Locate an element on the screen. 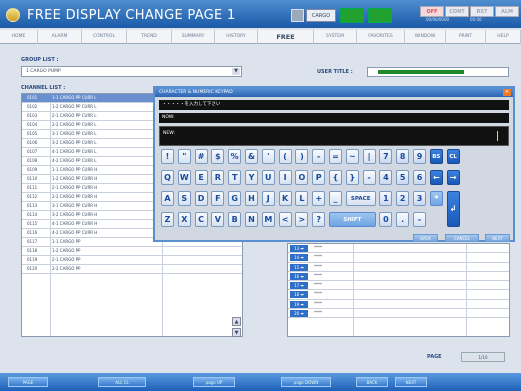  key: ← is located at coordinates (436, 177).